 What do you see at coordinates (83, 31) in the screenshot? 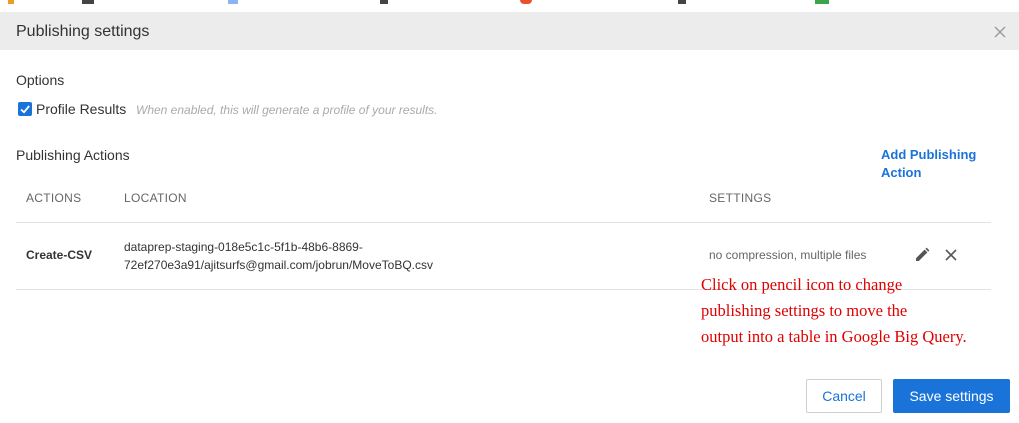
I see `dialog-title: Publishing settings` at bounding box center [83, 31].